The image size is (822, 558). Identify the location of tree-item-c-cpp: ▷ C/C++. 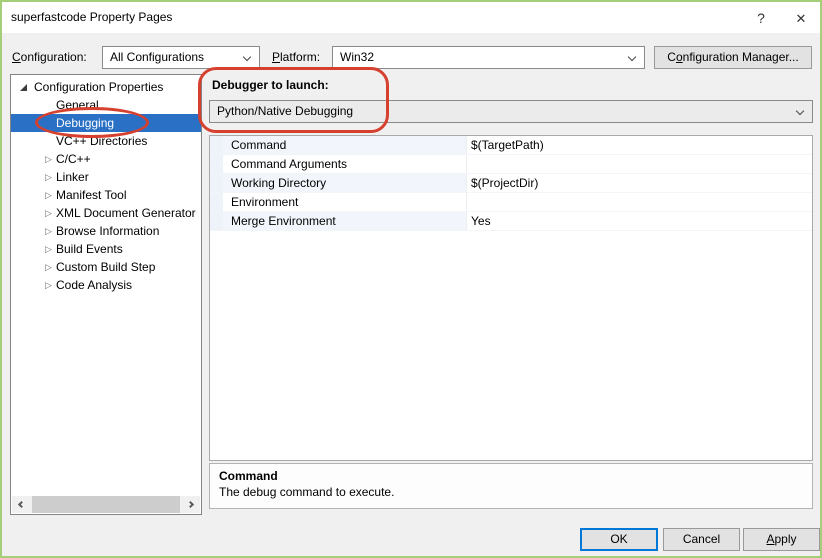
(106, 159).